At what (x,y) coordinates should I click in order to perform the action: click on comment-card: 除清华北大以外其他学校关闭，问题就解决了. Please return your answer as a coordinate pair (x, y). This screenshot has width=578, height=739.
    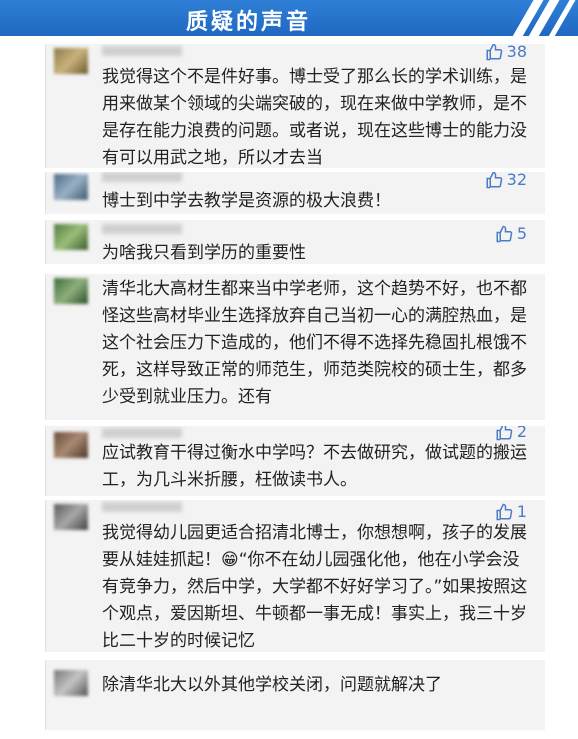
    Looking at the image, I should click on (295, 695).